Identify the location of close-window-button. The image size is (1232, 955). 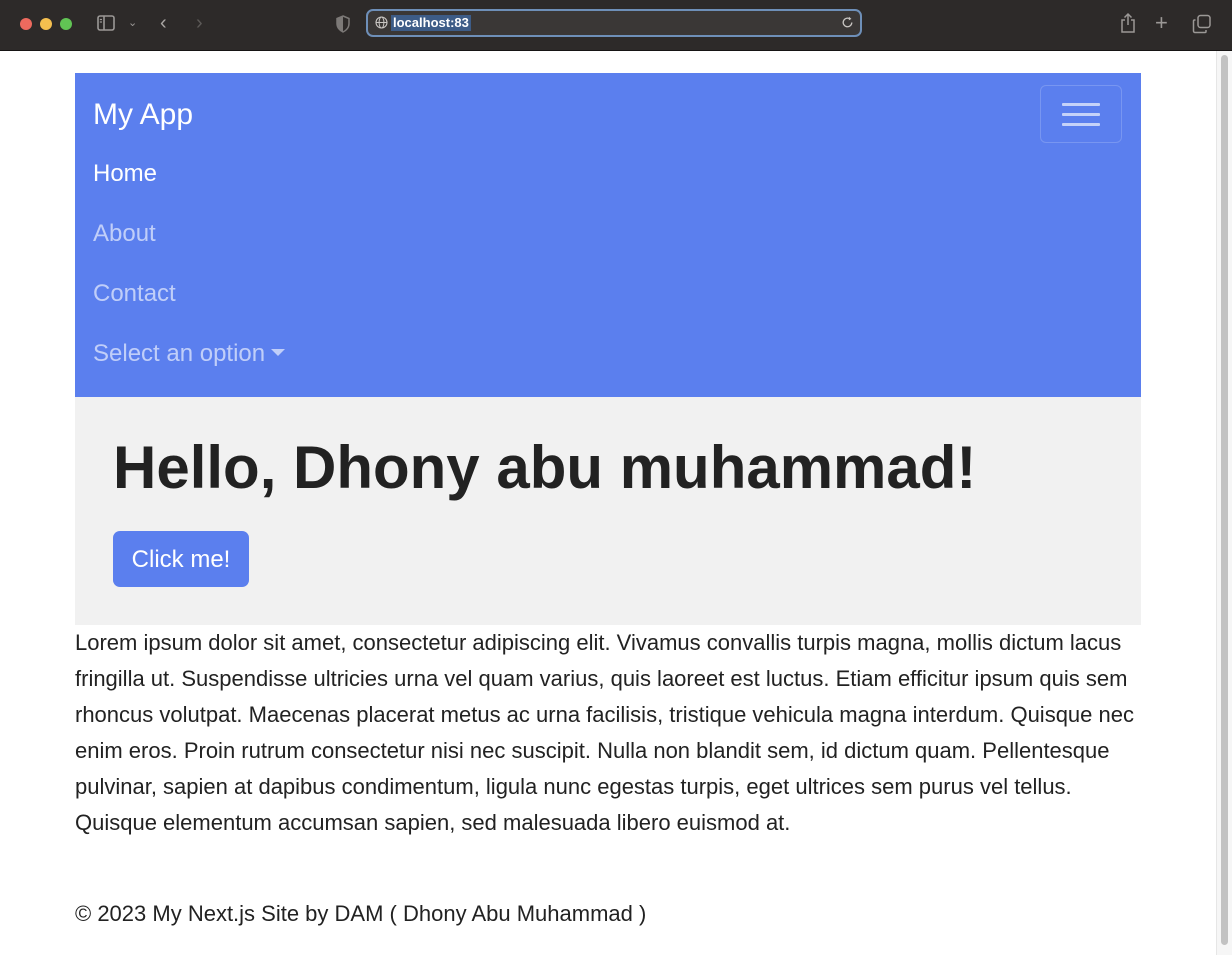
(26, 24).